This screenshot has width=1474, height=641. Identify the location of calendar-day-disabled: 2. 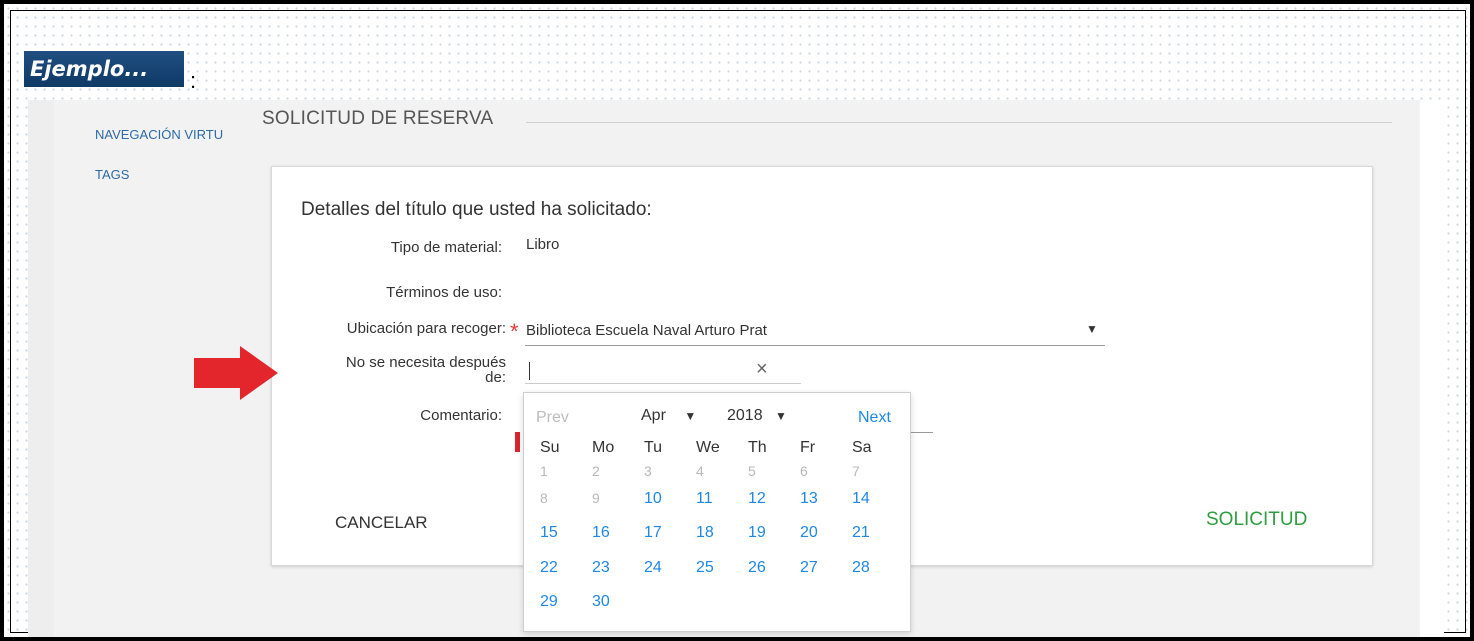
(596, 471).